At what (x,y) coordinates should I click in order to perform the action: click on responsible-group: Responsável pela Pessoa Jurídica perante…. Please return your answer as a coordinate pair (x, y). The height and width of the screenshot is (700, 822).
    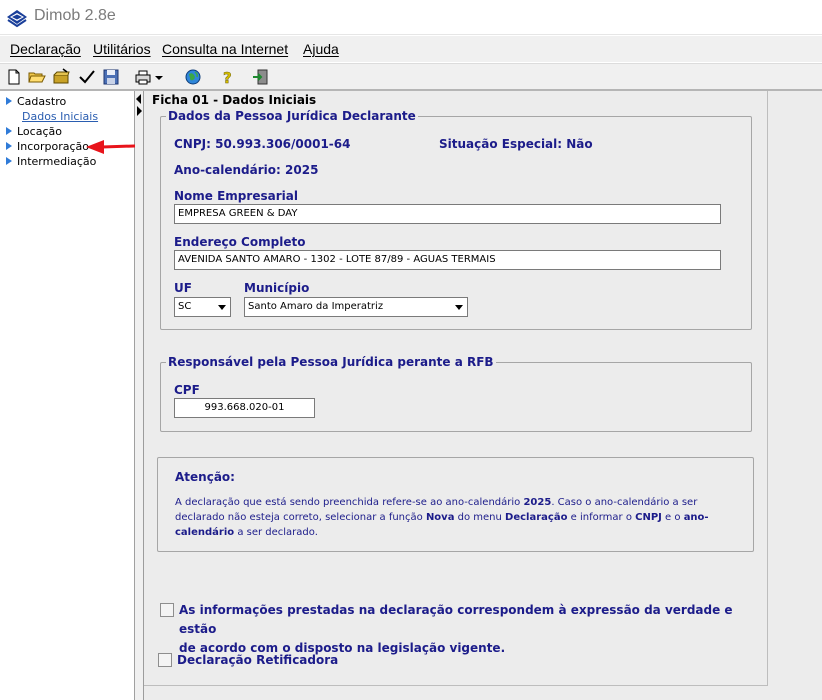
    Looking at the image, I should click on (456, 393).